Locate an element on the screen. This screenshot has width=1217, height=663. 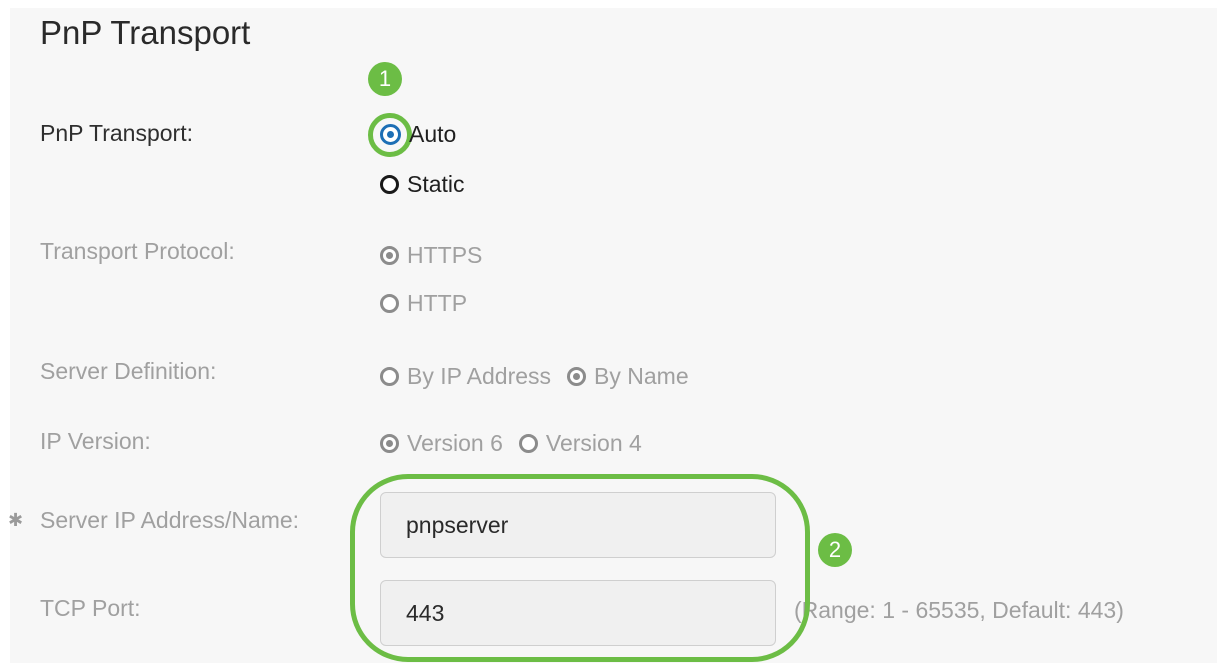
server-definition-label: Server Definition: is located at coordinates (128, 371).